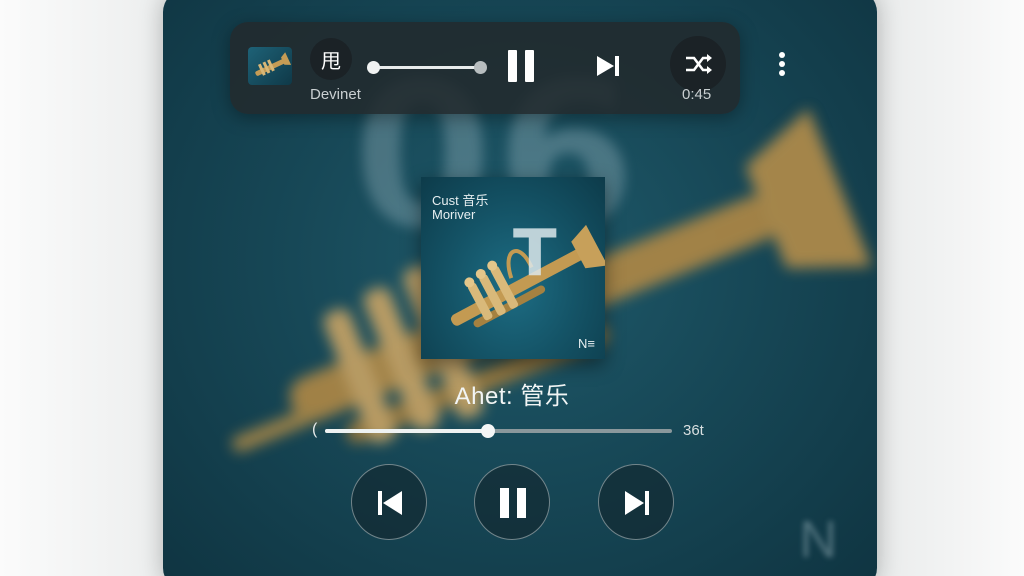 This screenshot has height=576, width=1024. What do you see at coordinates (498, 431) in the screenshot?
I see `progress-track` at bounding box center [498, 431].